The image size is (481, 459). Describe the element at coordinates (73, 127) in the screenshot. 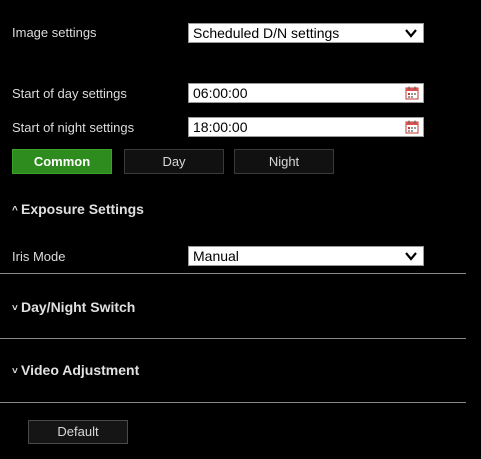

I see `start-of-night-label: Start of night settings` at that location.